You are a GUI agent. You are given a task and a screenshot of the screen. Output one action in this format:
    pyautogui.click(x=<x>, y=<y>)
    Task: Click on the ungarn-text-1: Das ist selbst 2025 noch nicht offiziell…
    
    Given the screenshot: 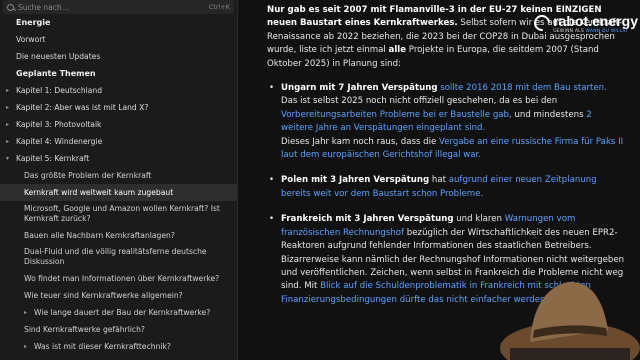 What is the action you would take?
    pyautogui.click(x=419, y=101)
    